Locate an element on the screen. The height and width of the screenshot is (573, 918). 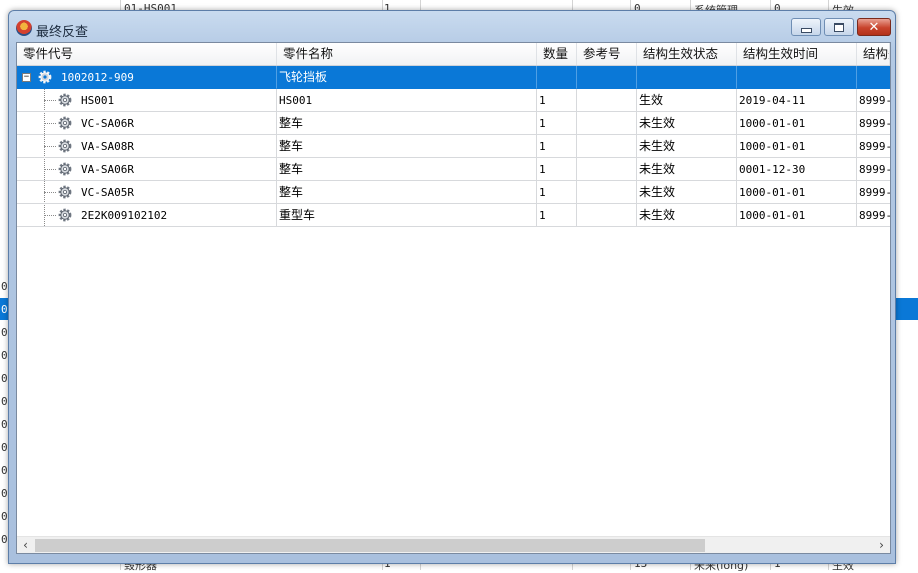
horizontal-scrollbar: ‹ › is located at coordinates (453, 544).